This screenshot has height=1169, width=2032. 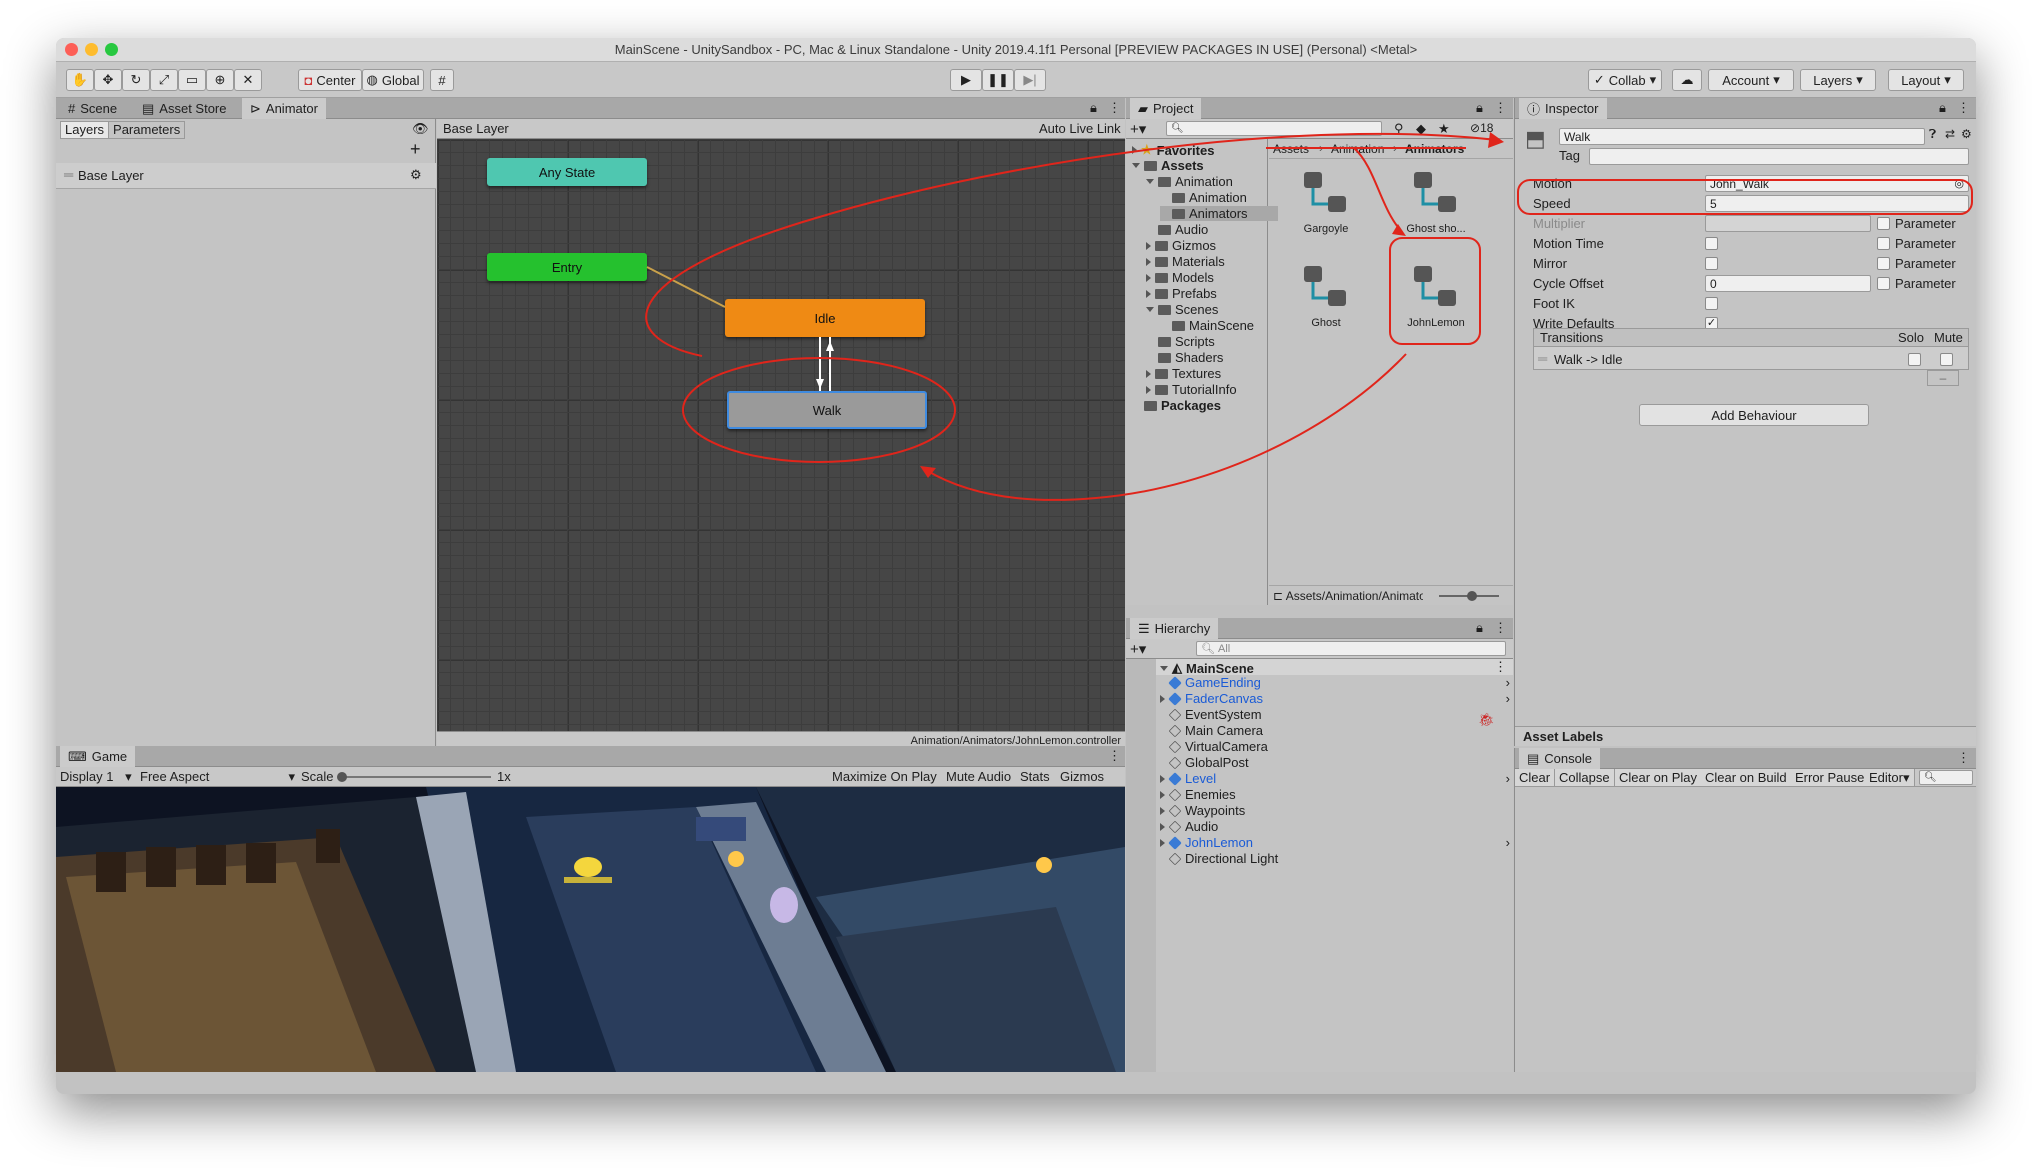 What do you see at coordinates (1378, 190) in the screenshot?
I see `annotation-arrow-asset` at bounding box center [1378, 190].